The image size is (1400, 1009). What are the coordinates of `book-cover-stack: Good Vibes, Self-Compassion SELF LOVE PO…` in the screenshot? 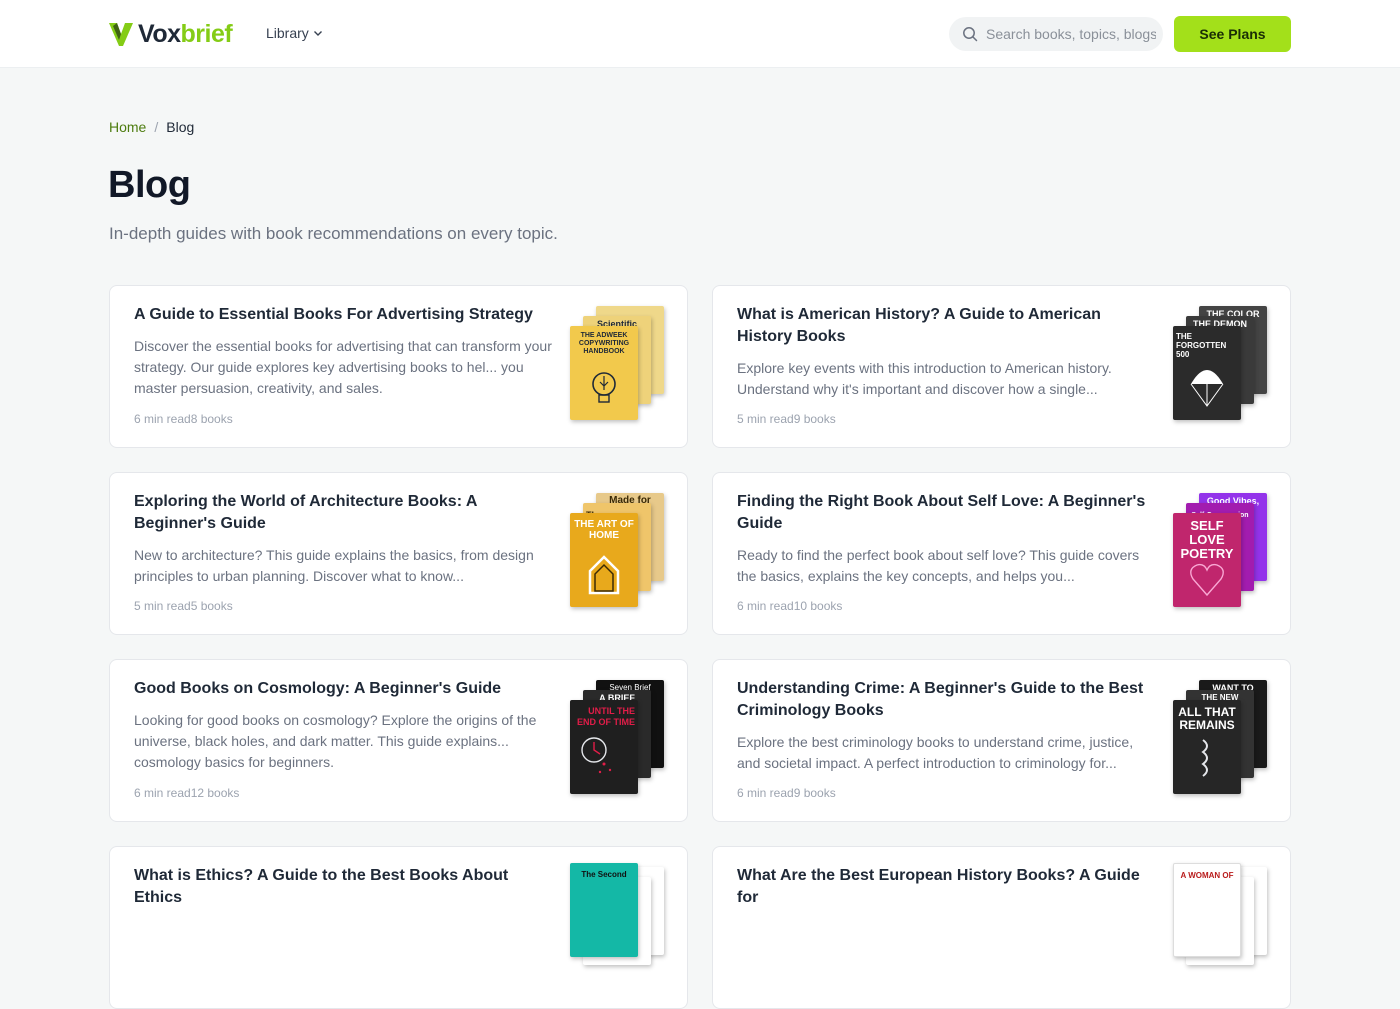 It's located at (1221, 553).